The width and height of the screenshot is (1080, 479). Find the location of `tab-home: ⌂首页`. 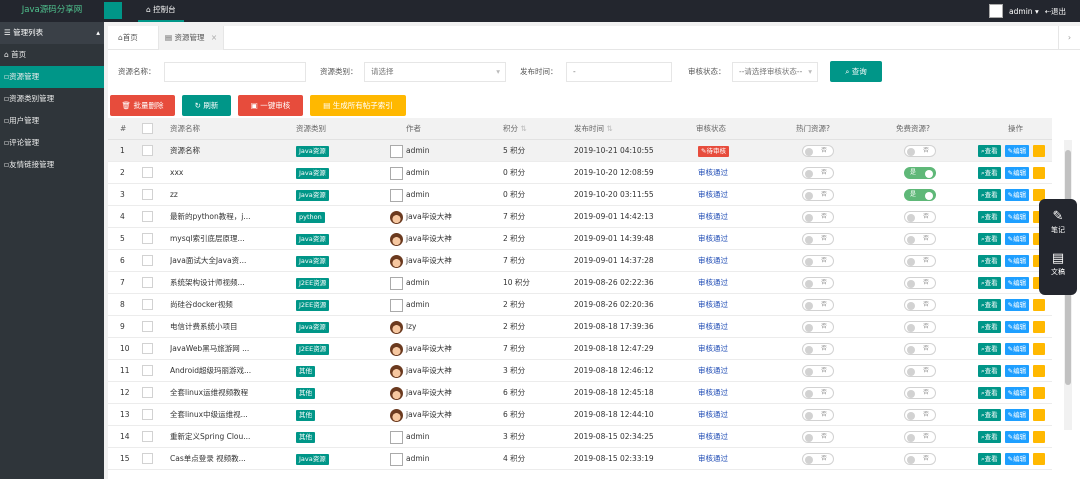

tab-home: ⌂首页 is located at coordinates (128, 38).